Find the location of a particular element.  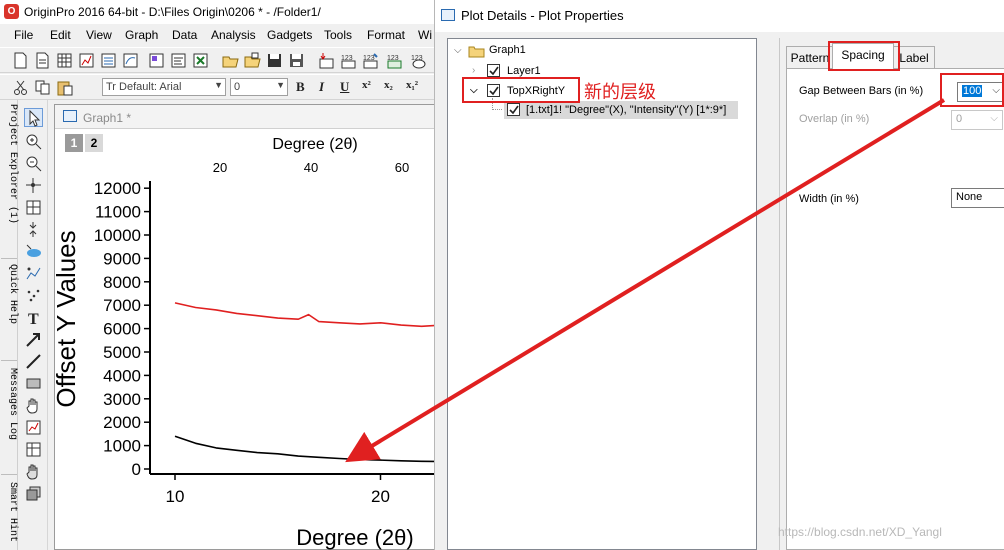

overlap-combo: 0 ⌵ is located at coordinates (977, 120).